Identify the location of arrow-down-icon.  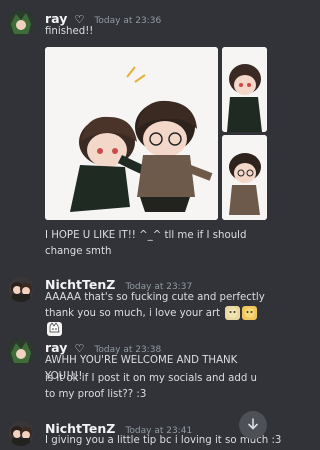
(253, 425).